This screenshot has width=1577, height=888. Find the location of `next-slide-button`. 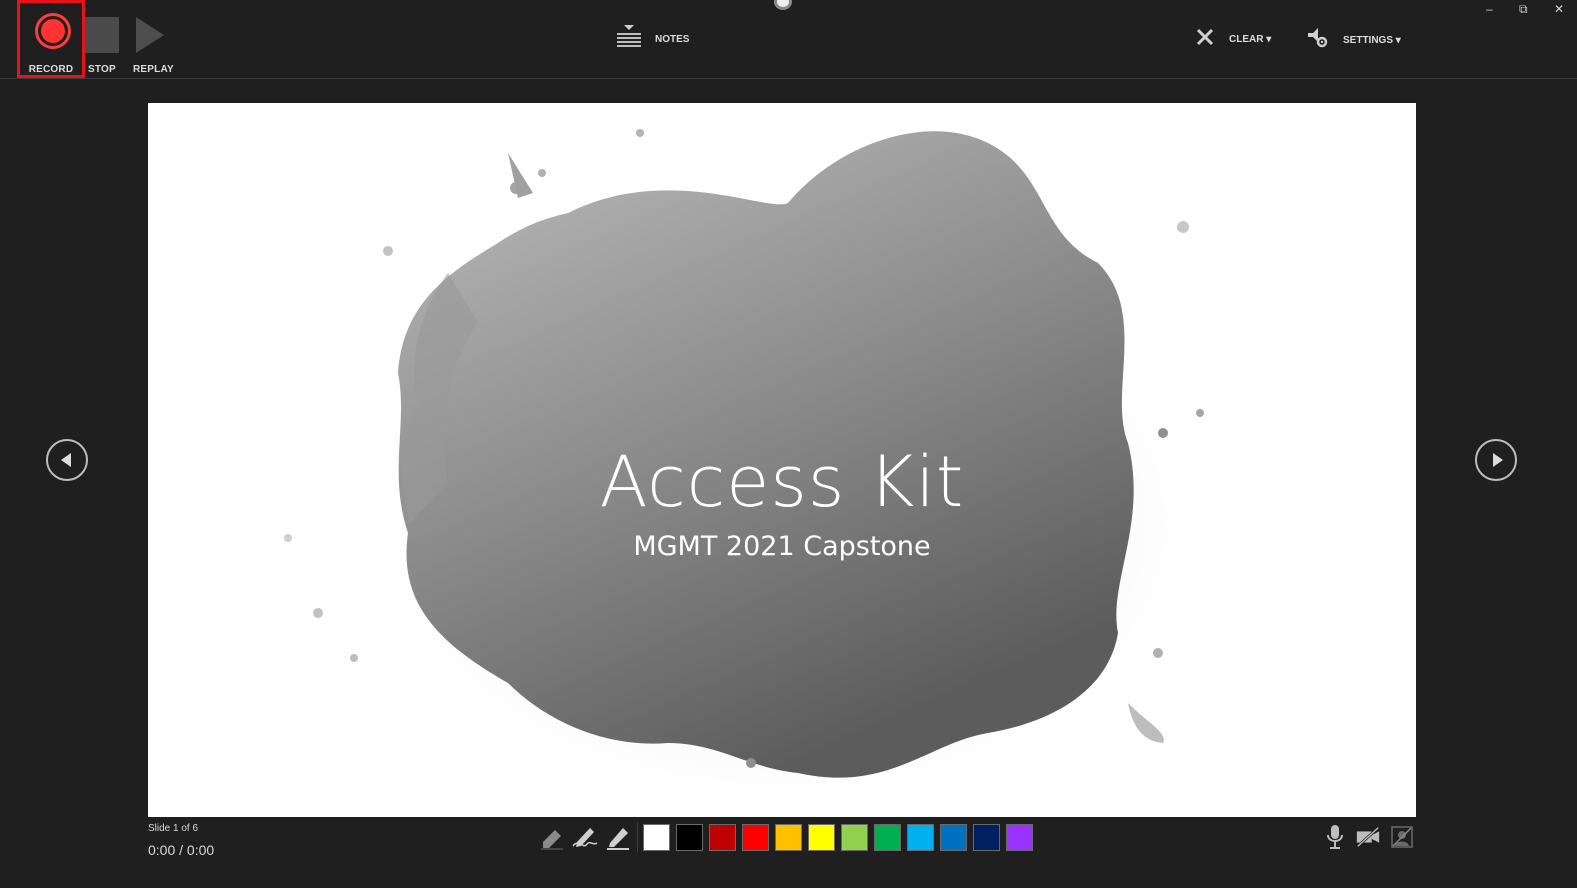

next-slide-button is located at coordinates (1496, 460).